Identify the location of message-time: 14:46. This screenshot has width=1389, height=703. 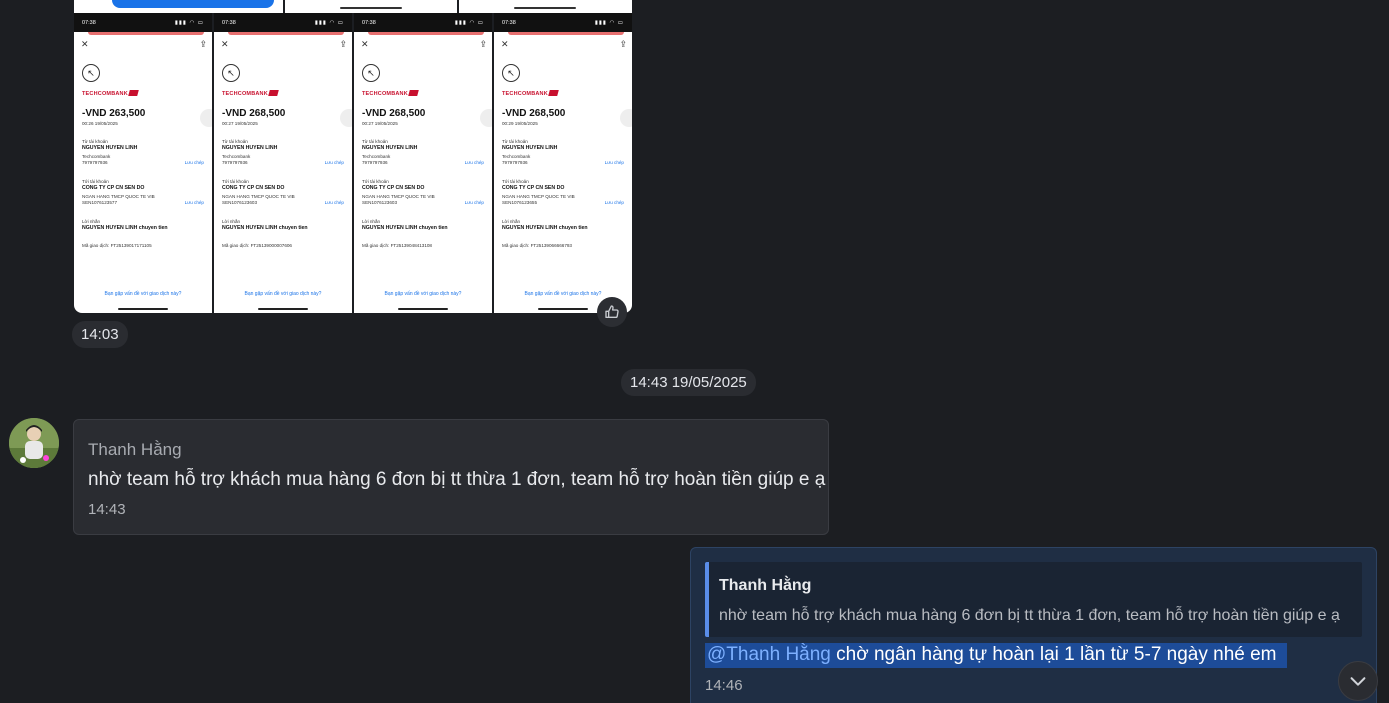
(724, 685).